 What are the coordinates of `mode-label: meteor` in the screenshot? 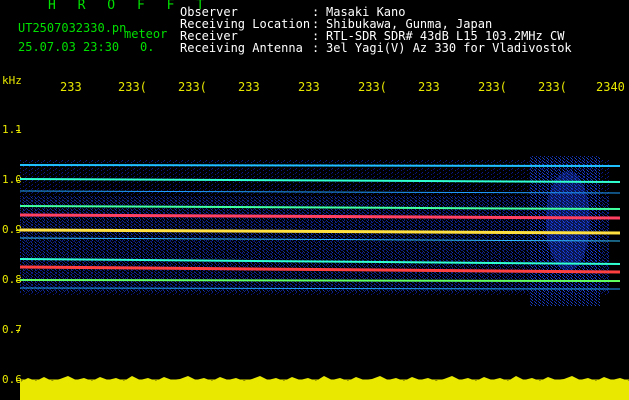 It's located at (146, 34).